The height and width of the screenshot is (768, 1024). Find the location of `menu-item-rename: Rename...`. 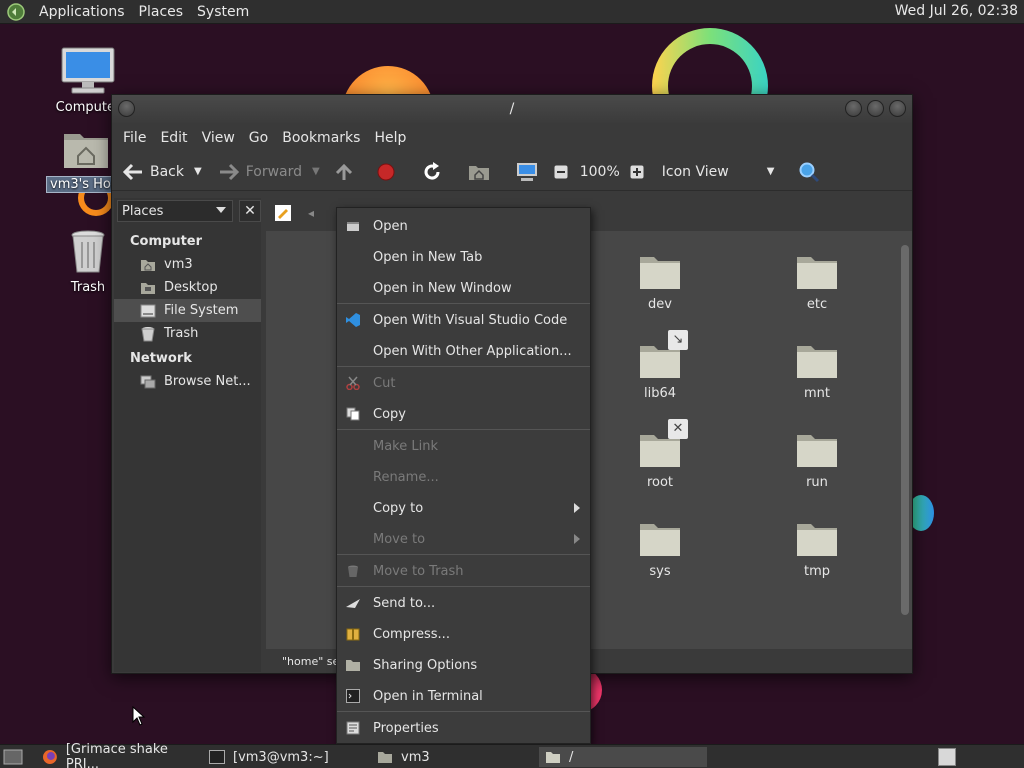

menu-item-rename: Rename... is located at coordinates (463, 477).